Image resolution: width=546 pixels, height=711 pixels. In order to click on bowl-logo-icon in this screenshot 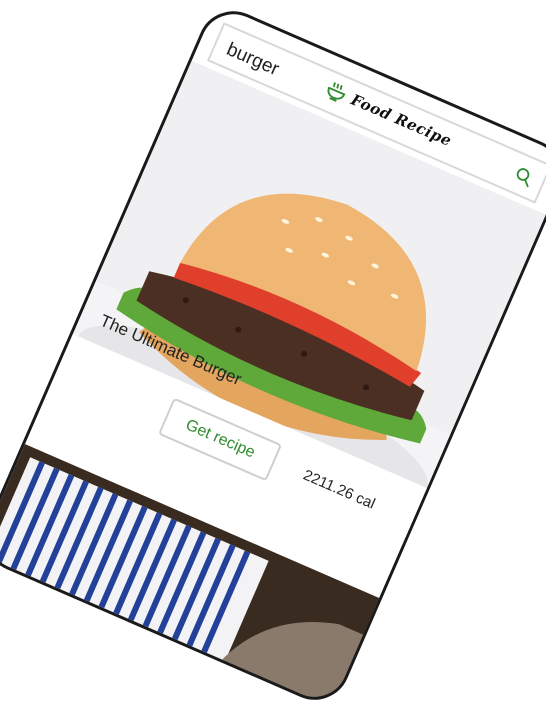, I will do `click(336, 91)`.